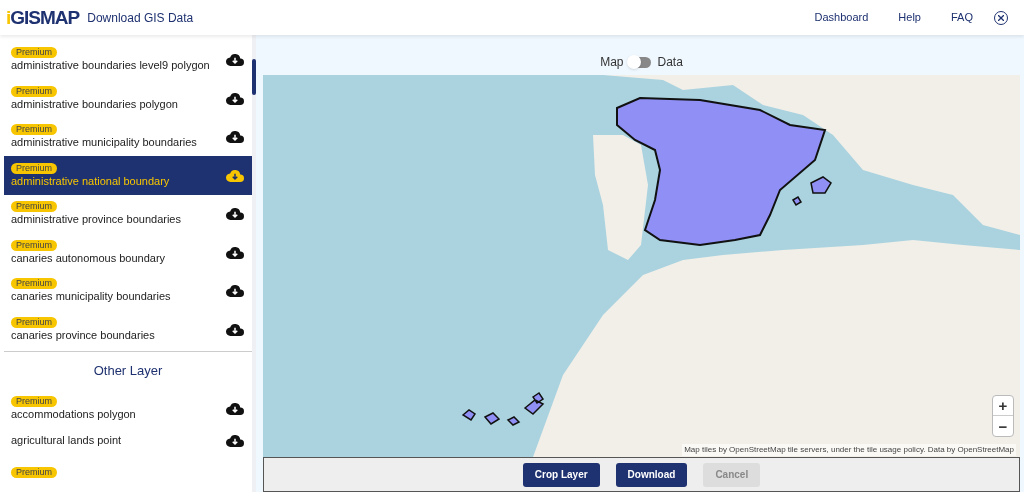 This screenshot has height=492, width=1024. I want to click on nav-link: FAQ, so click(962, 17).